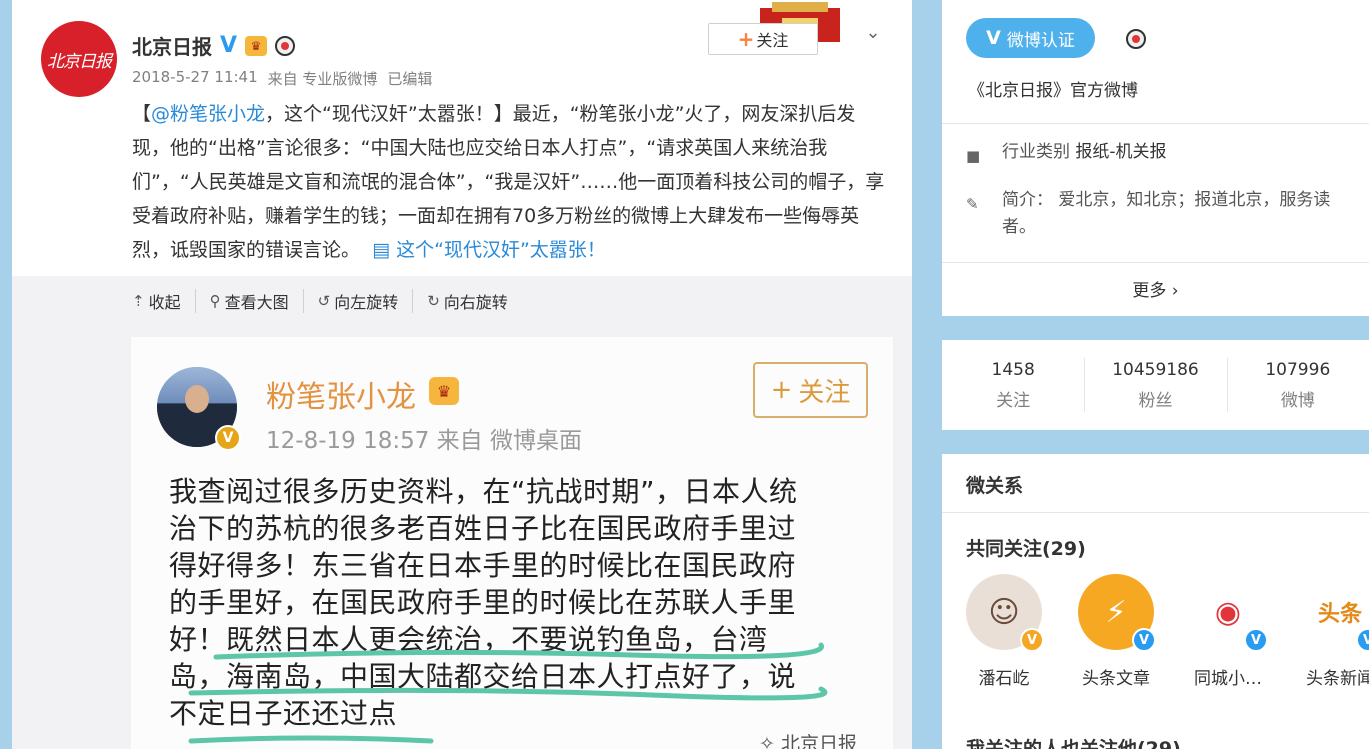 Image resolution: width=1369 pixels, height=749 pixels. Describe the element at coordinates (483, 491) in the screenshot. I see `embedded-line: 我查阅过很多历史资料，在“抗战时期”，日本人统` at that location.